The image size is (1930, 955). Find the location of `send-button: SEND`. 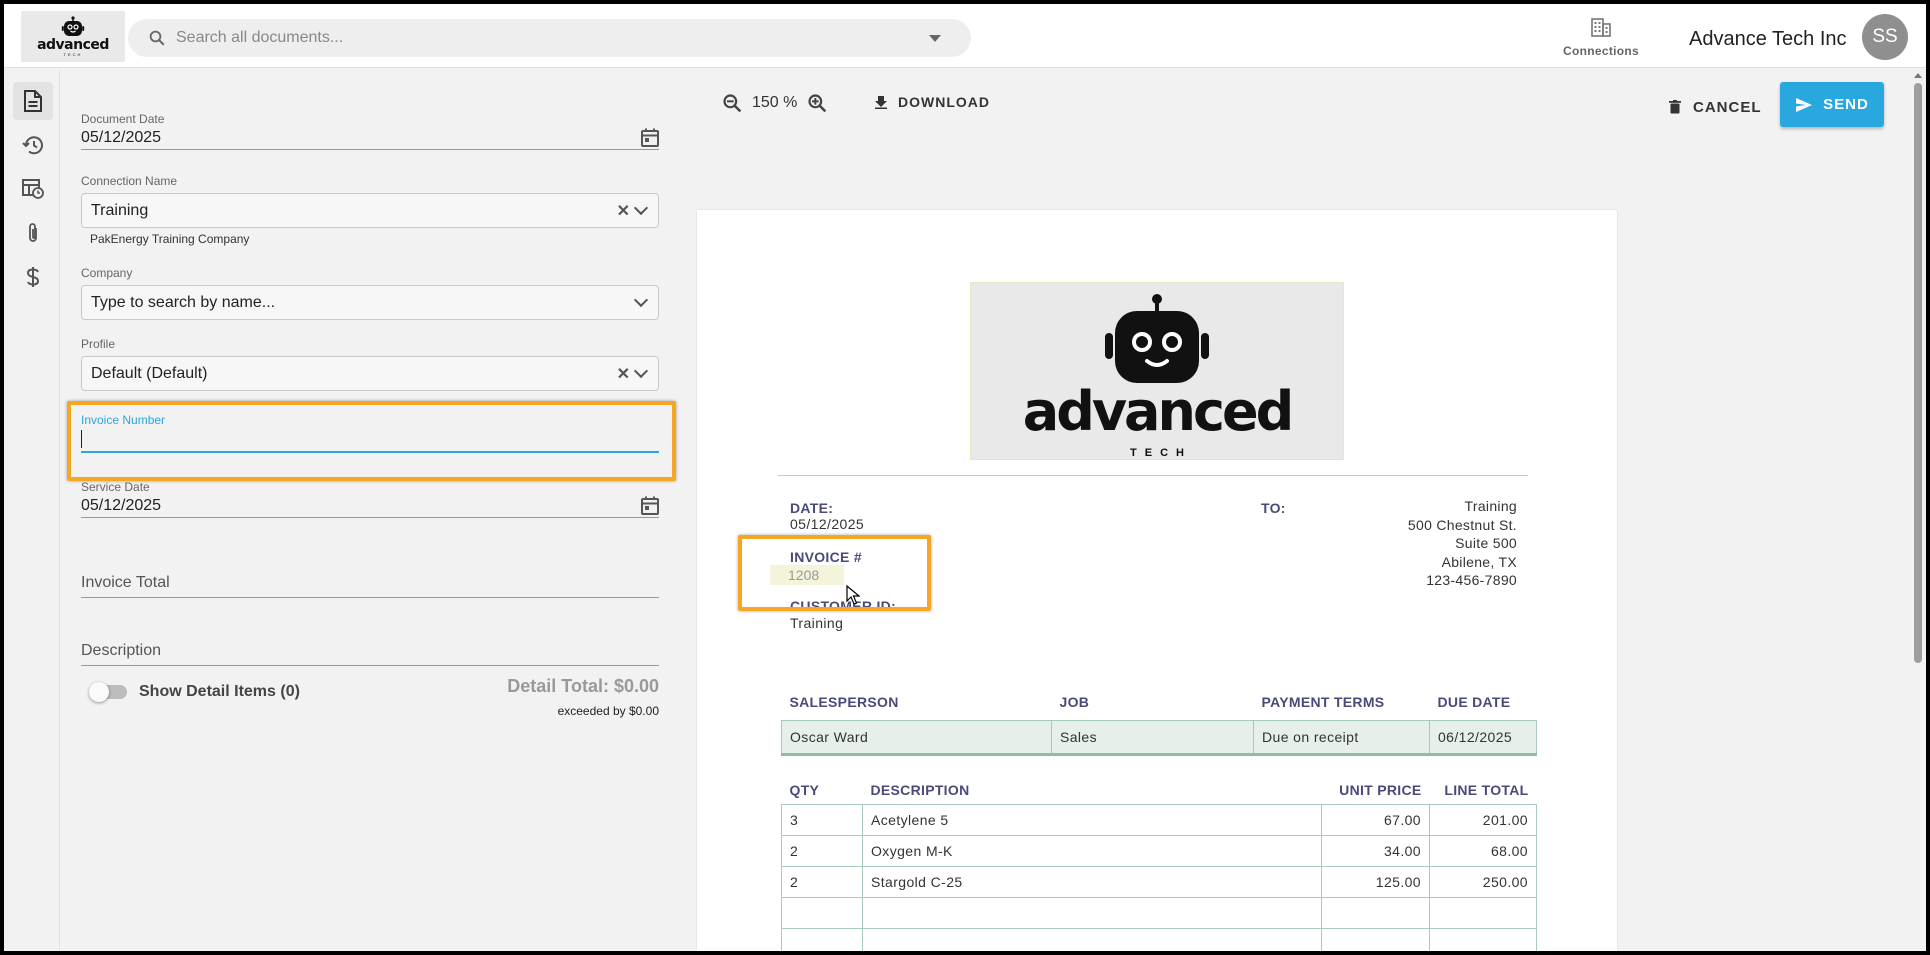

send-button: SEND is located at coordinates (1832, 104).